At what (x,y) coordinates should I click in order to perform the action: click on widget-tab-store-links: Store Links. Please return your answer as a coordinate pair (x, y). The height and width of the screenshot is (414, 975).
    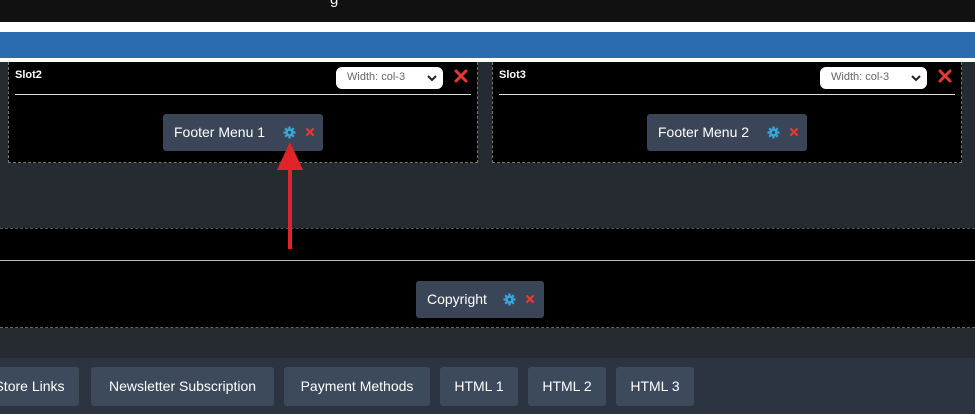
    Looking at the image, I should click on (39, 386).